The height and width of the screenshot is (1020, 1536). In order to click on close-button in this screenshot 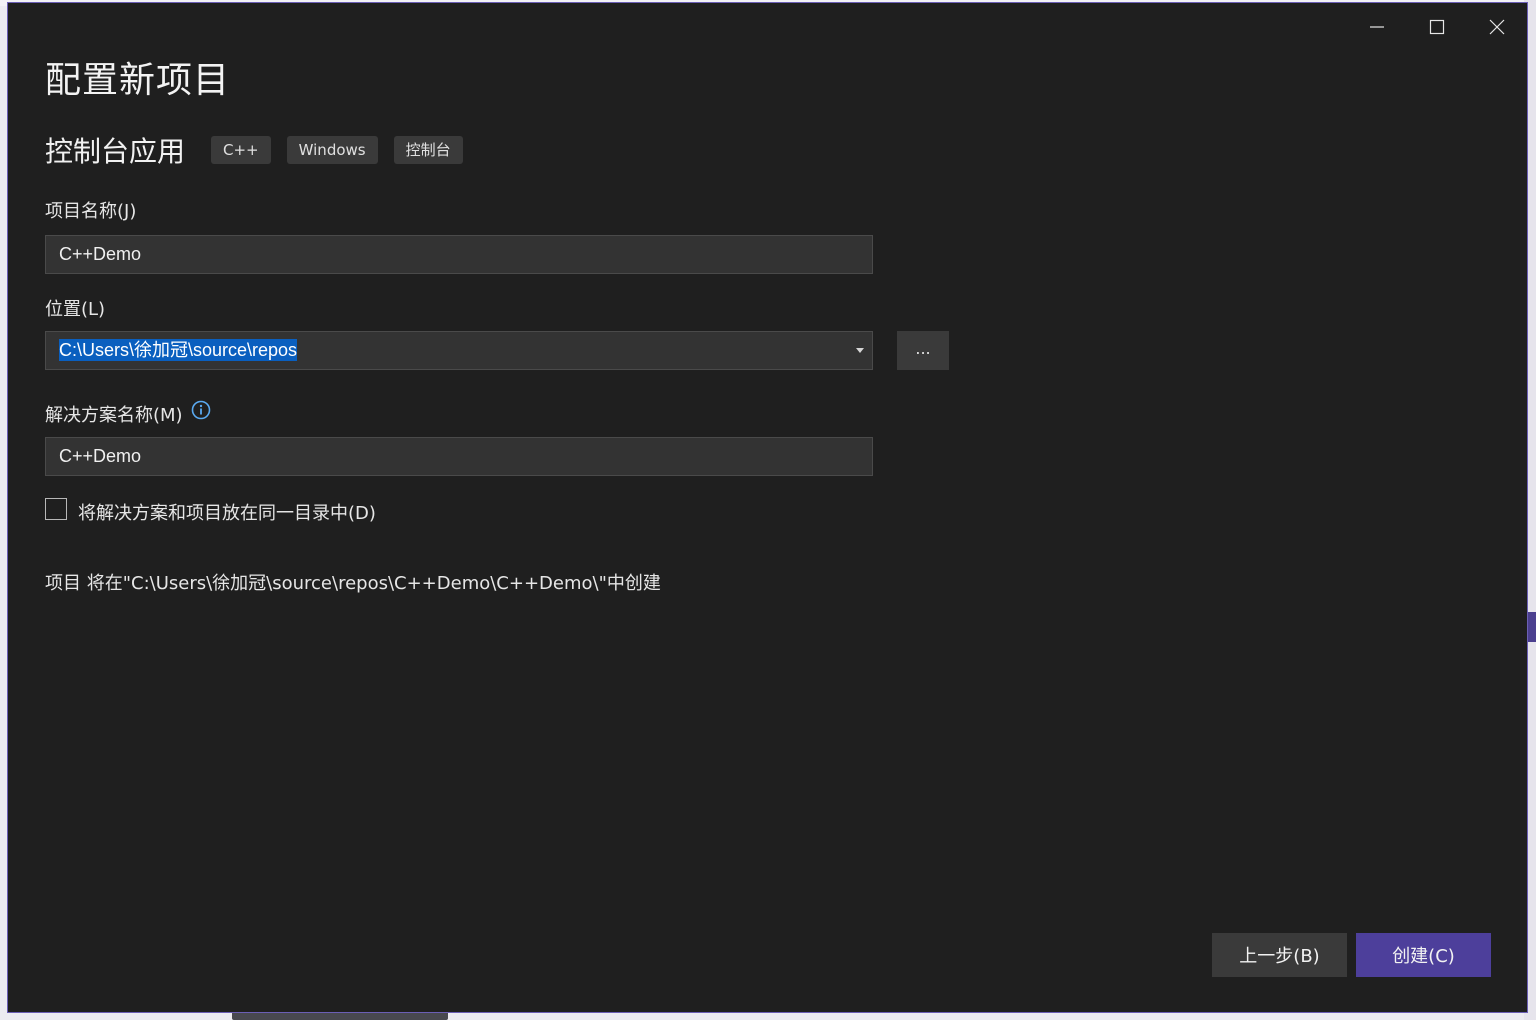, I will do `click(1497, 27)`.